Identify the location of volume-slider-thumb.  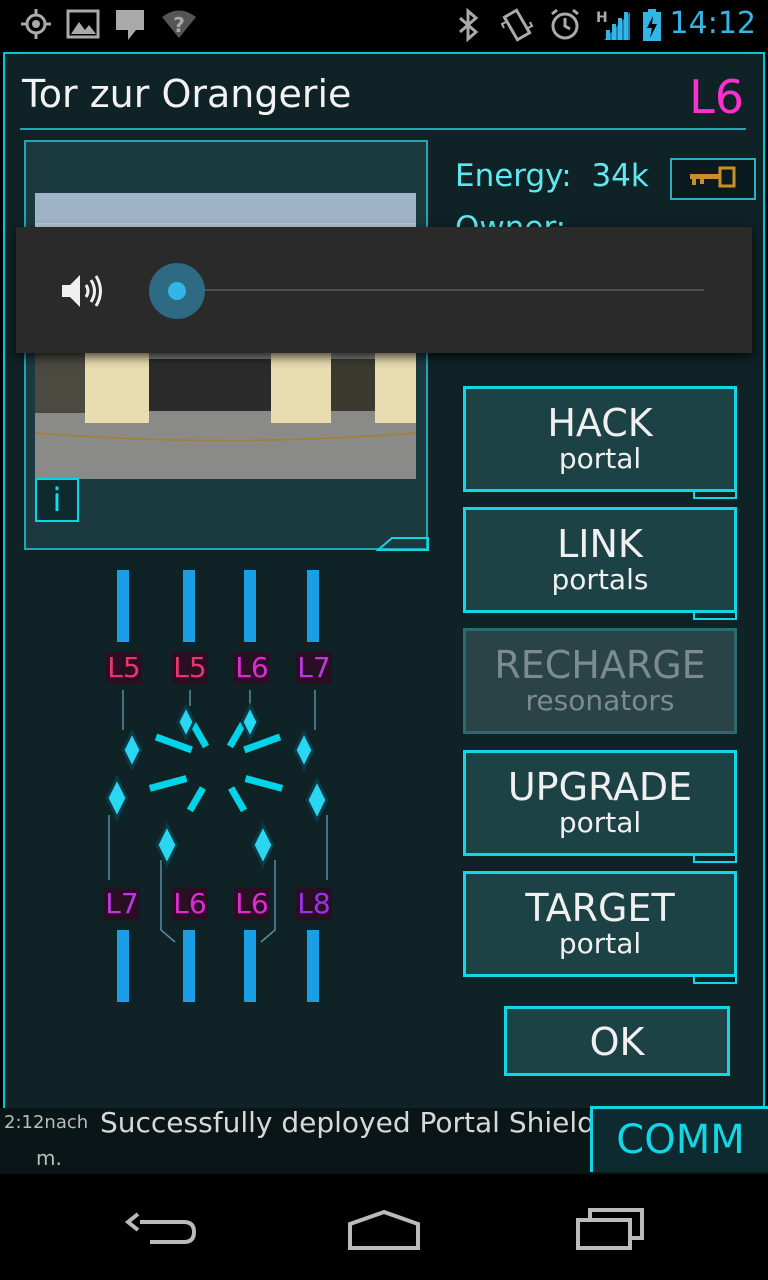
(177, 291).